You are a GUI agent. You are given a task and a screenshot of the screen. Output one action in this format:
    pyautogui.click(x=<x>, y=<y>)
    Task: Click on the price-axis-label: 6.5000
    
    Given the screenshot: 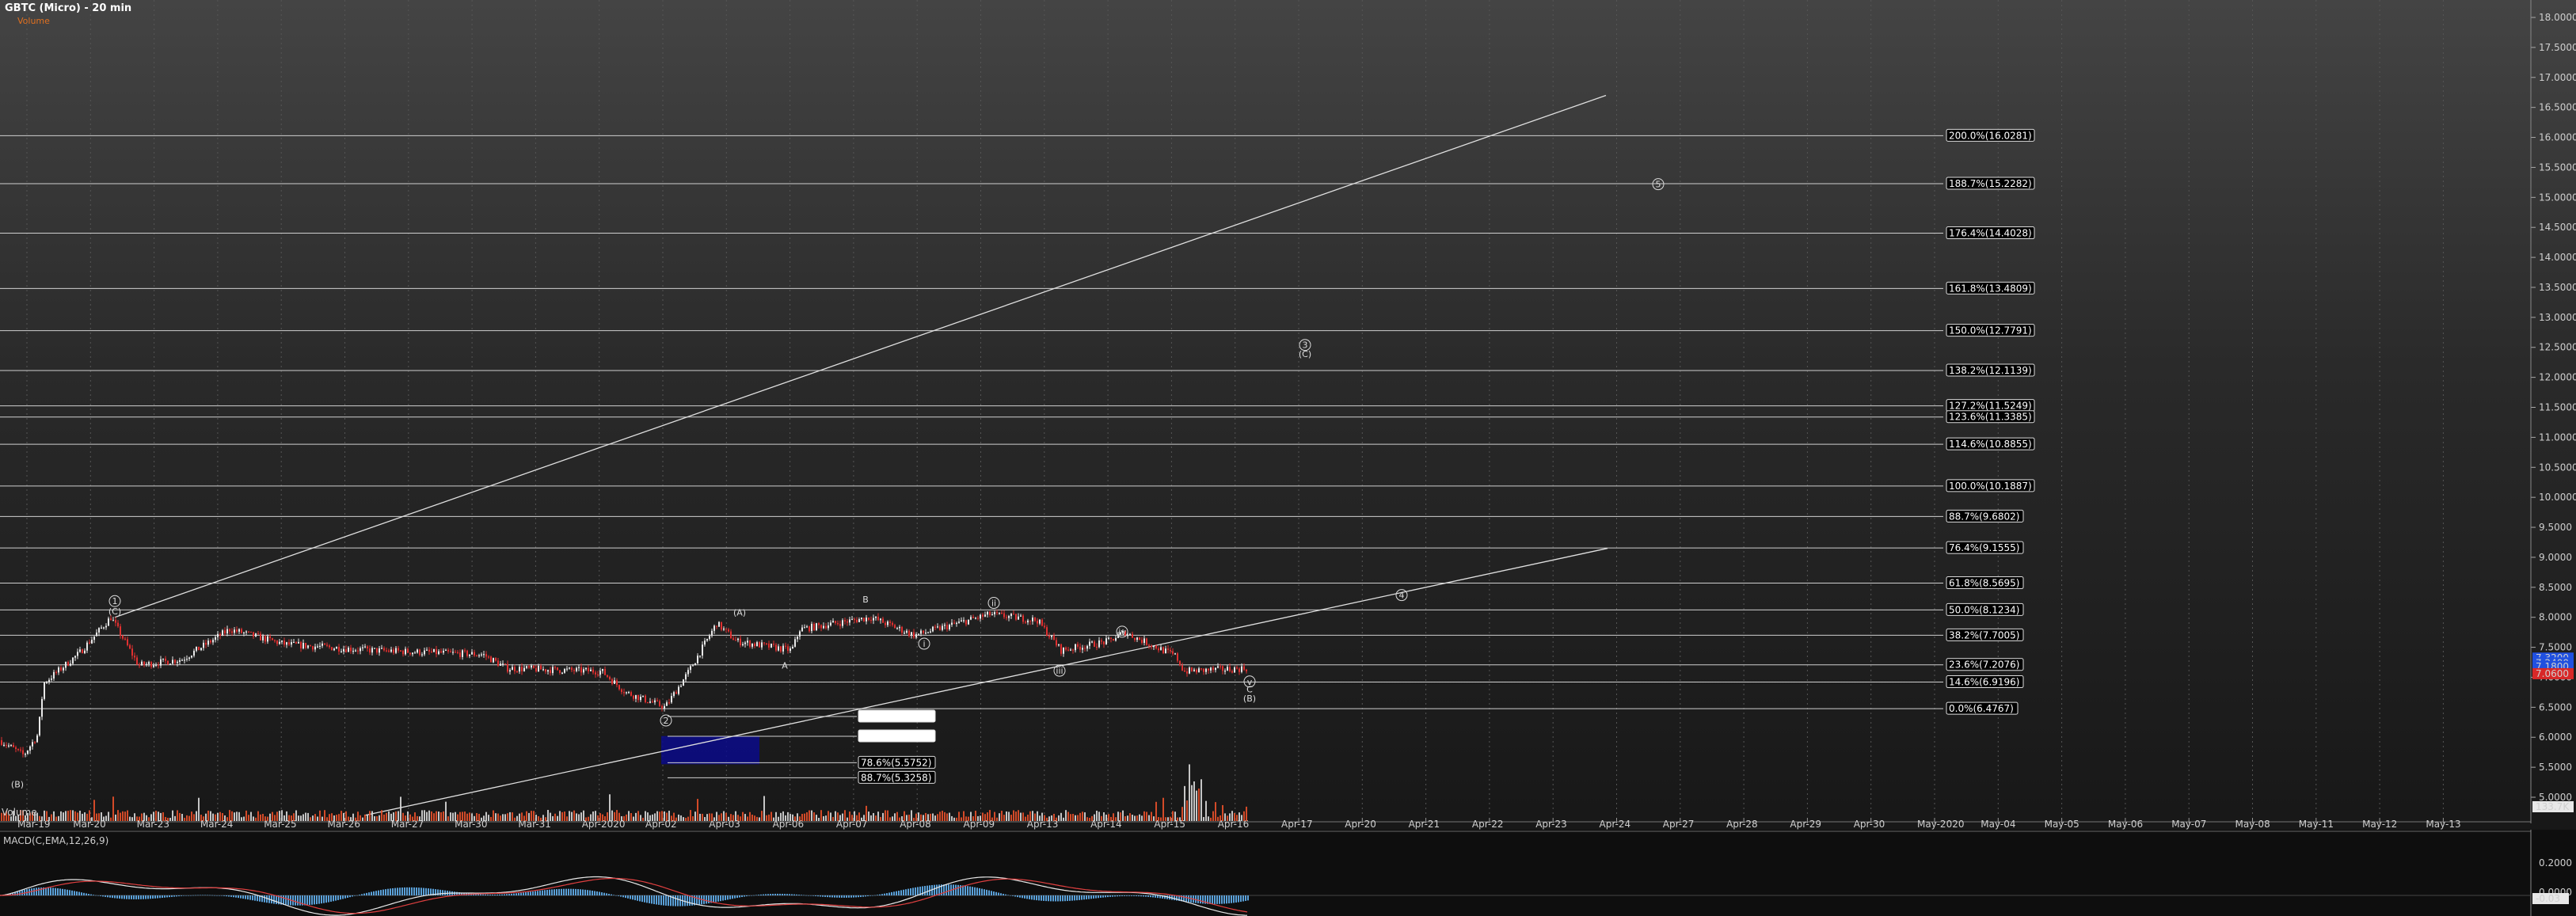 What is the action you would take?
    pyautogui.click(x=2555, y=707)
    